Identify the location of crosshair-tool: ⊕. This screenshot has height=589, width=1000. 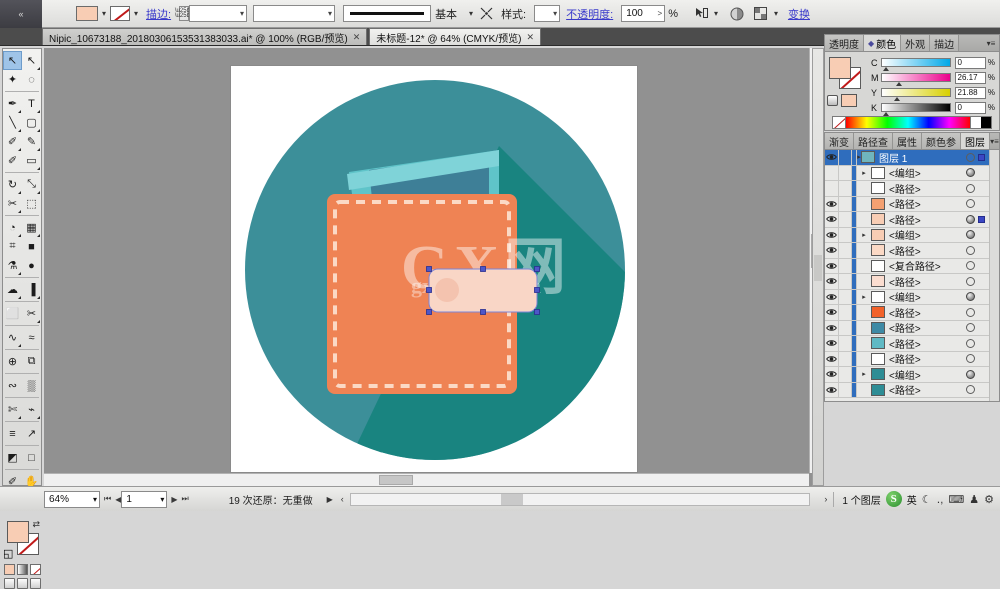
(12, 361).